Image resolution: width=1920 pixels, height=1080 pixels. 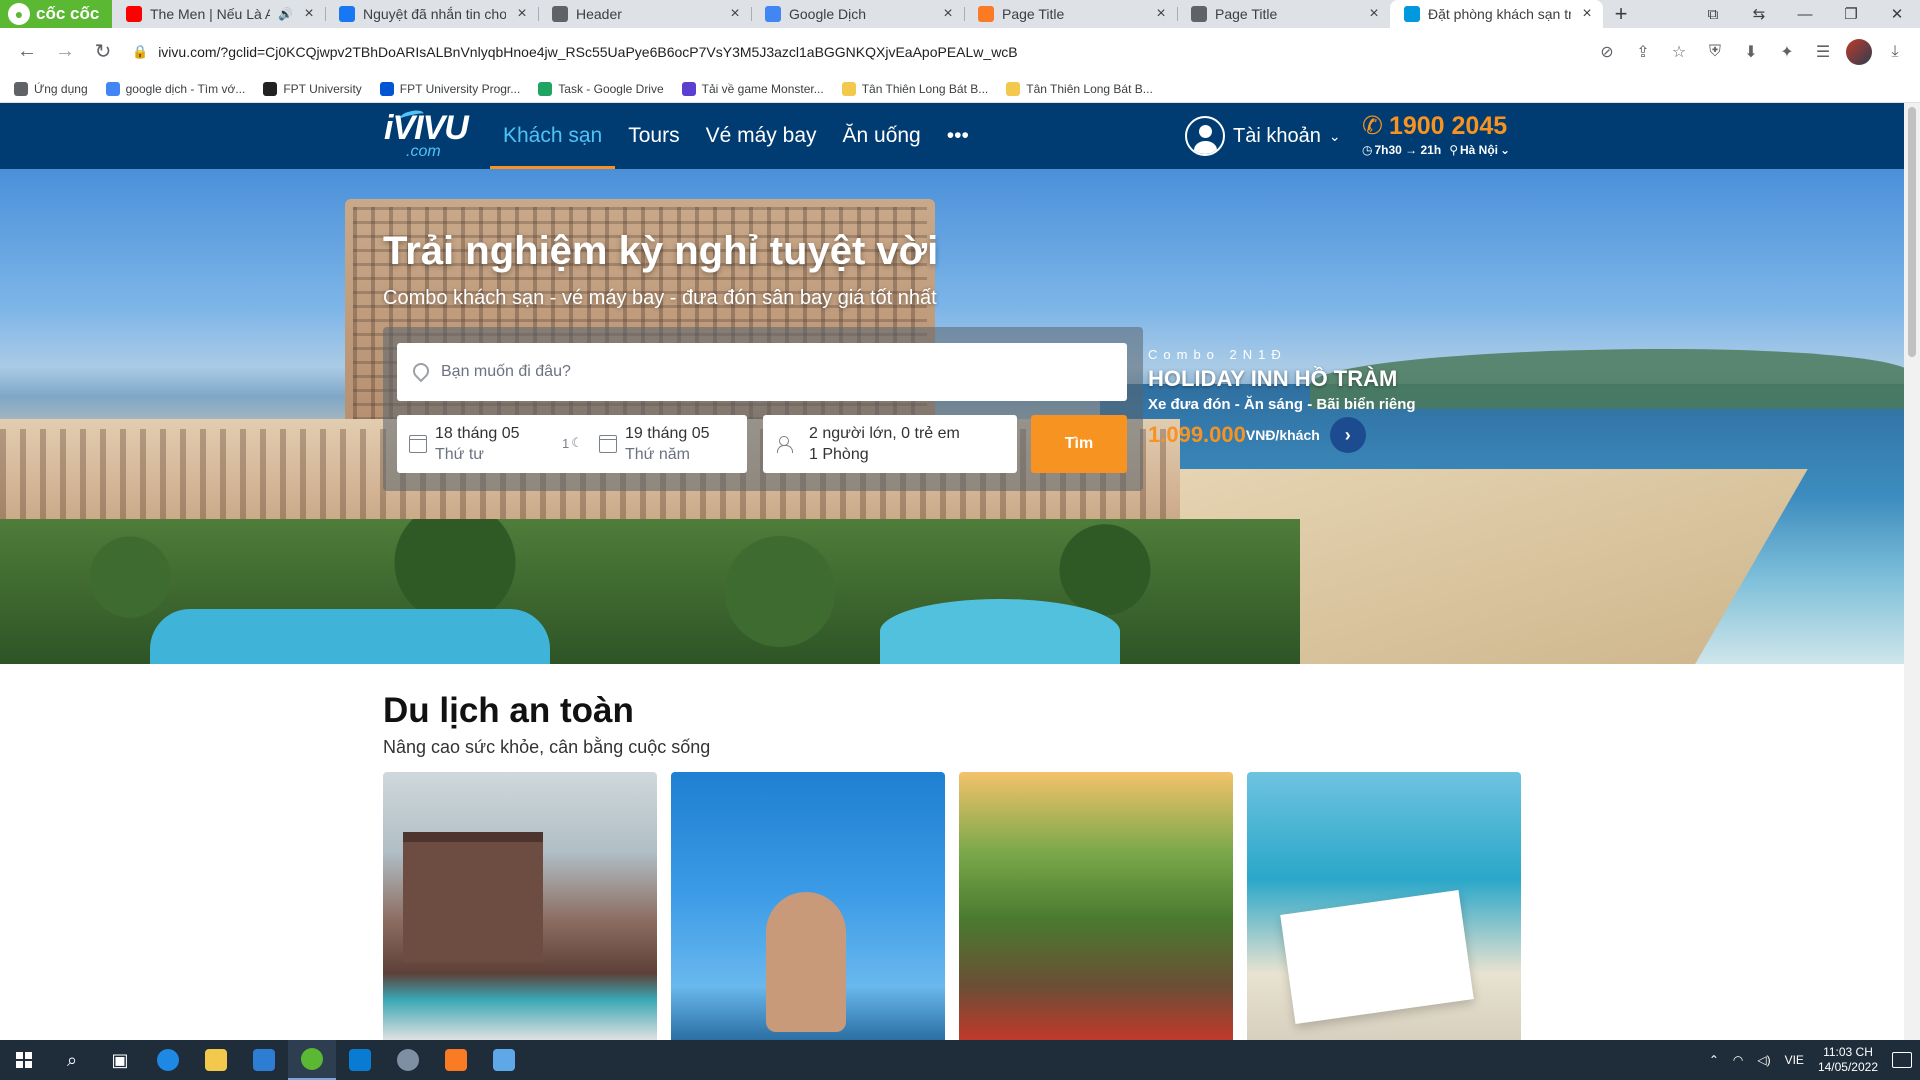 I want to click on scrollbar-thumb, so click(x=1912, y=232).